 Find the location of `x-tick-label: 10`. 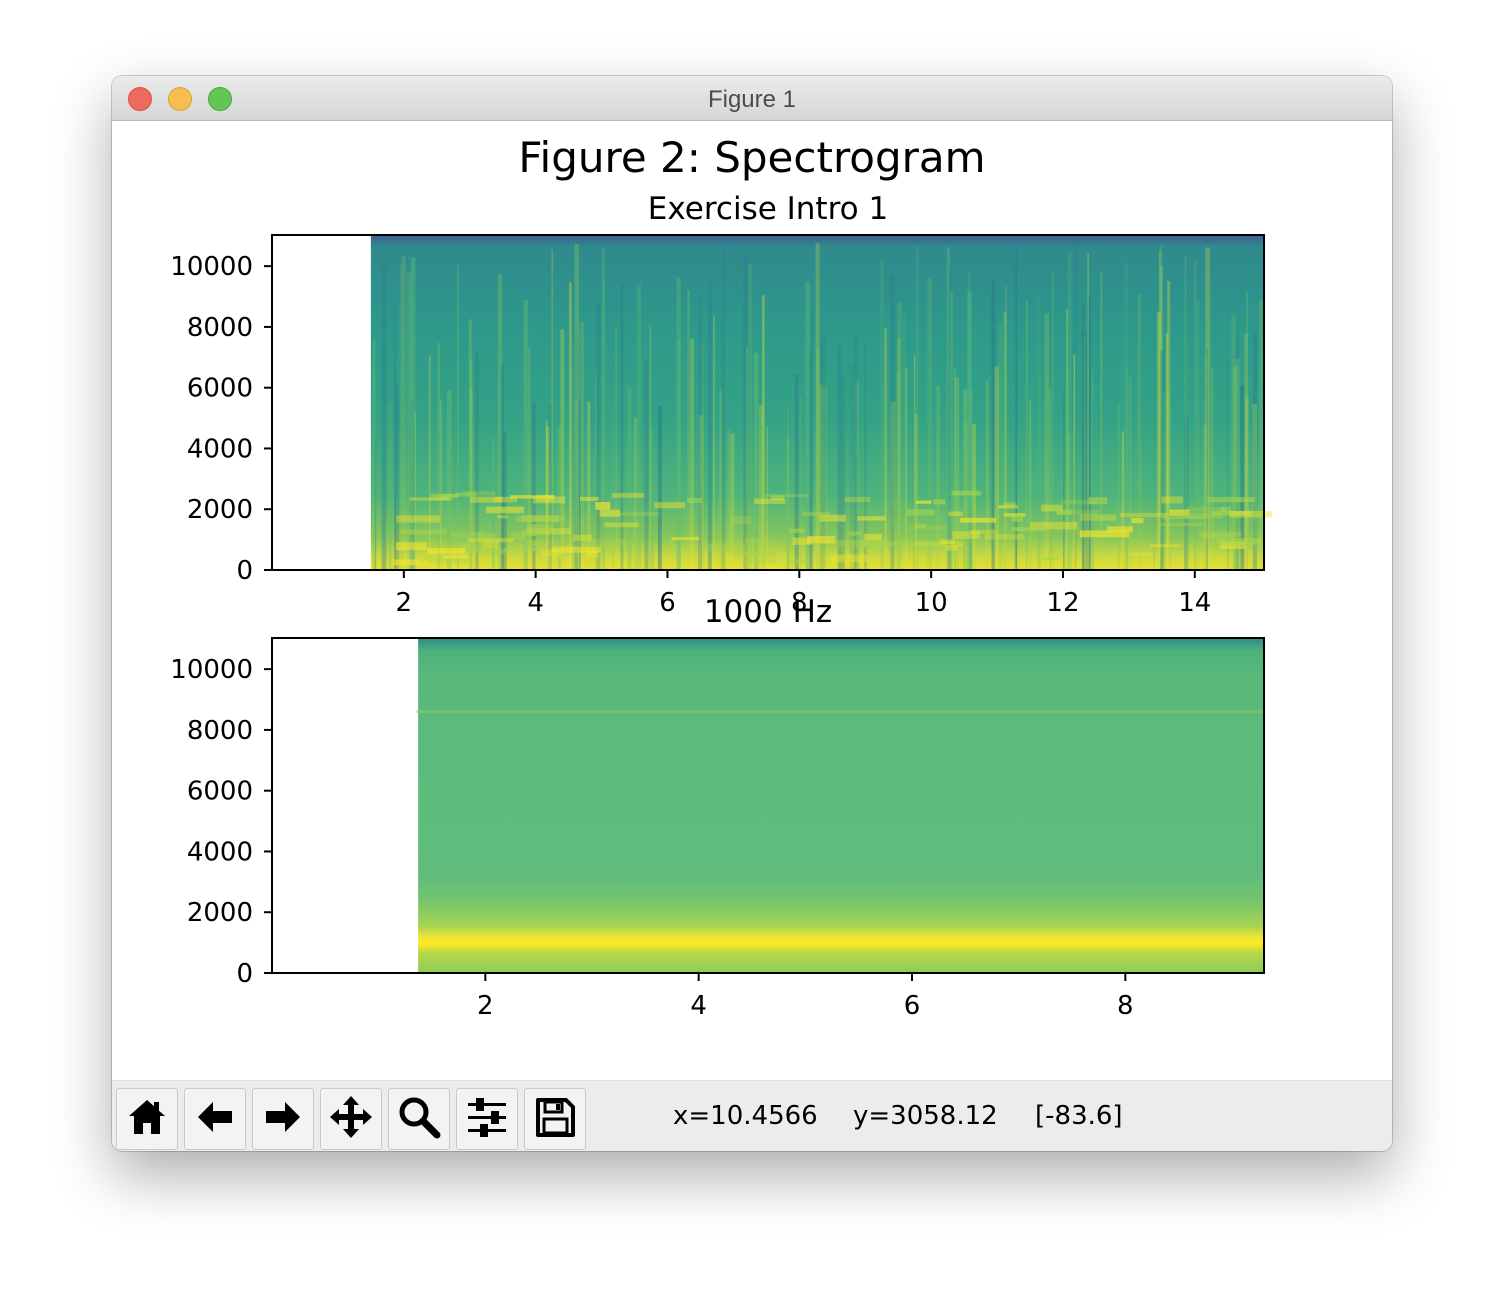

x-tick-label: 10 is located at coordinates (931, 603).